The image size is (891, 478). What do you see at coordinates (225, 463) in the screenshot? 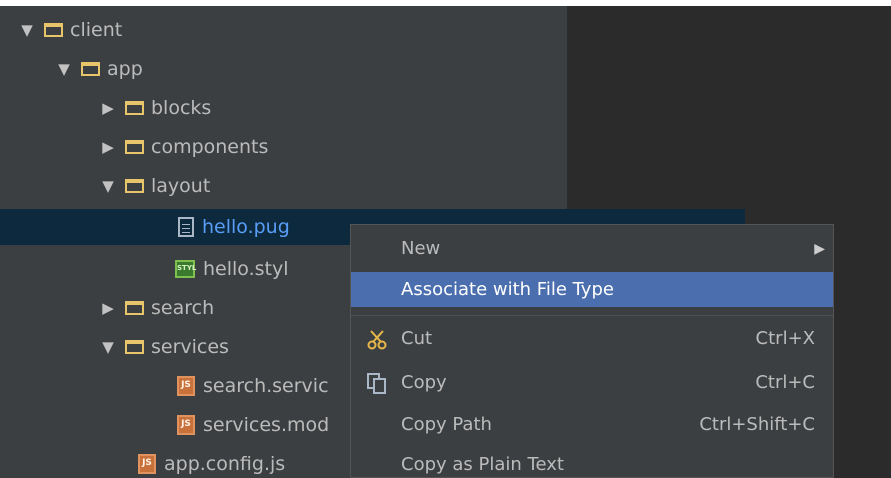
I see `tree-item-label: app.config.js` at bounding box center [225, 463].